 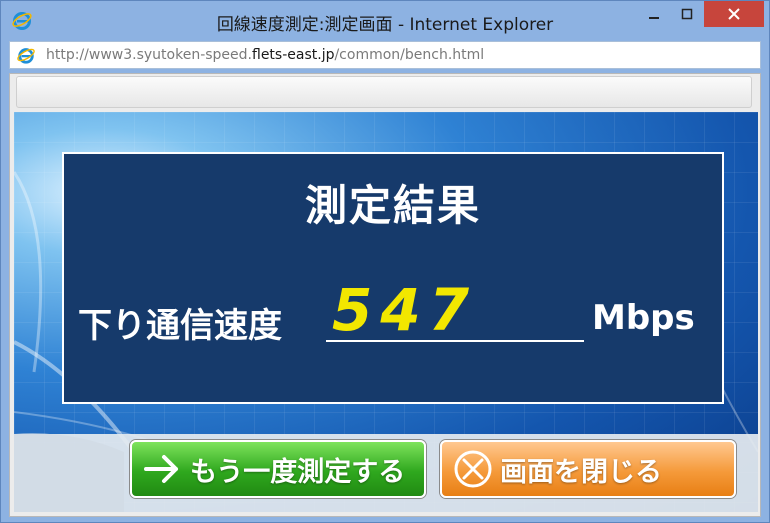 I want to click on download-speed-label: 下り通信速度, so click(x=180, y=326).